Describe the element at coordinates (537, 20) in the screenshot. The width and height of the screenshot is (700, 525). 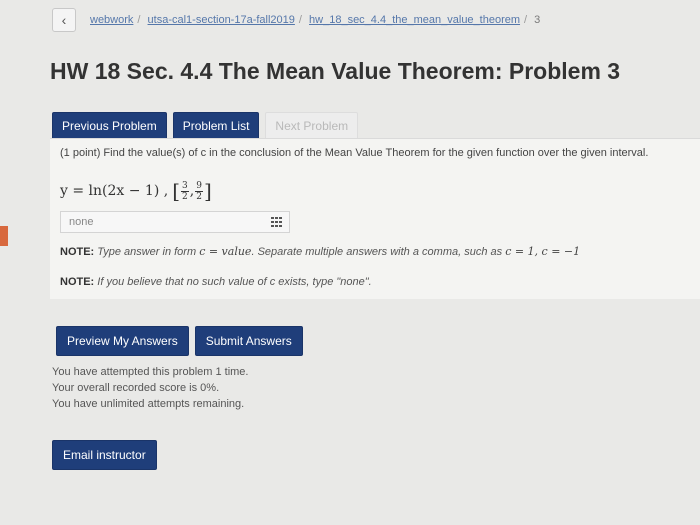
I see `breadcrumb-problem: 3` at that location.